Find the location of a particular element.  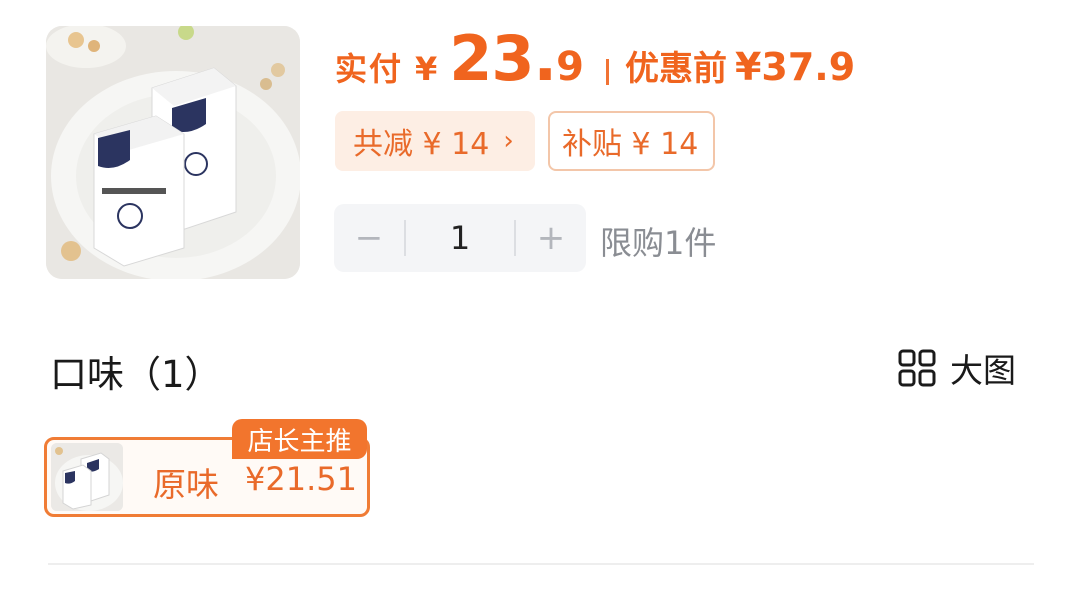

discount-tag: 共减 ¥ 14 › is located at coordinates (435, 141).